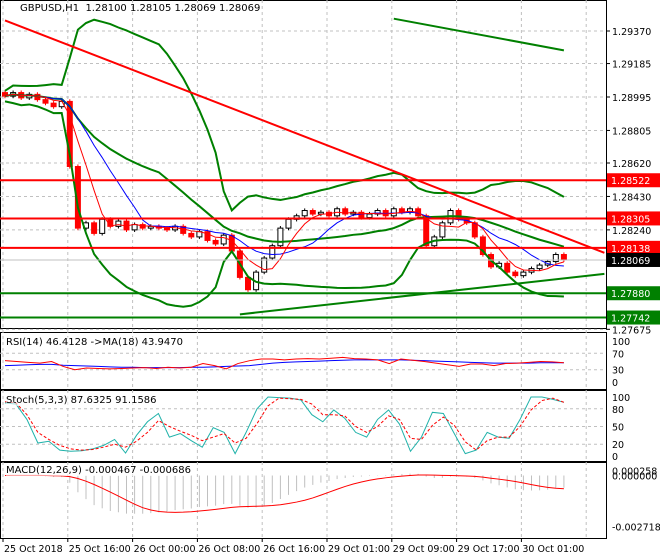 The width and height of the screenshot is (660, 560). Describe the element at coordinates (165, 549) in the screenshot. I see `time-tick-label: 26 Oct 00:00` at that location.